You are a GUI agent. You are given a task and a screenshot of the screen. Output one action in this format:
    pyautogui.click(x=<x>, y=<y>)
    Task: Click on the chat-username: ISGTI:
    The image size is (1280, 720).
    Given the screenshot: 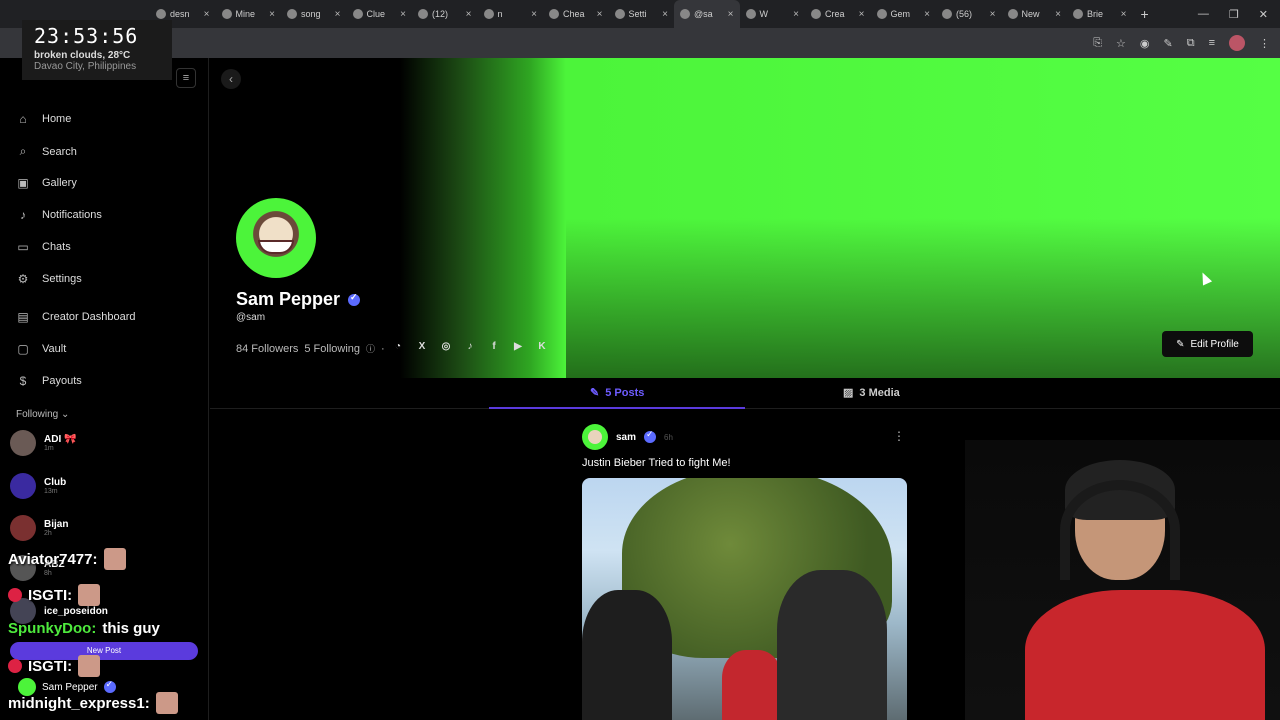 What is the action you would take?
    pyautogui.click(x=50, y=595)
    